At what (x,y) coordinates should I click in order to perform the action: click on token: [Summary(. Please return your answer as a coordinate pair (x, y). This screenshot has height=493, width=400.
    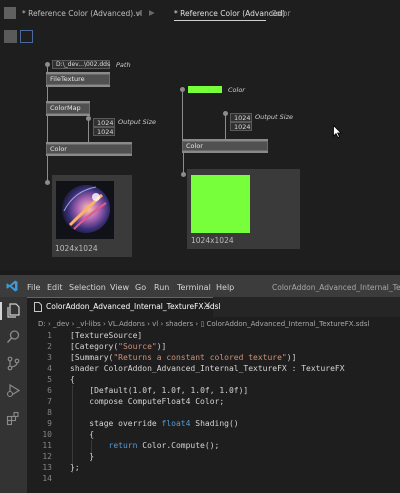
    Looking at the image, I should click on (92, 357).